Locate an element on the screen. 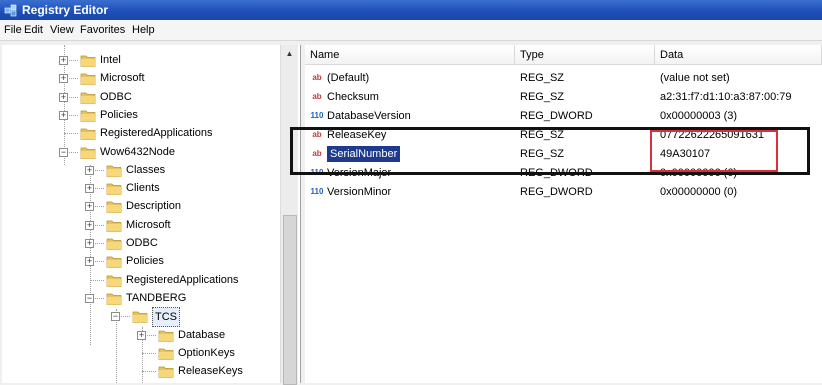 The height and width of the screenshot is (385, 822). tree-node-label: Database is located at coordinates (202, 334).